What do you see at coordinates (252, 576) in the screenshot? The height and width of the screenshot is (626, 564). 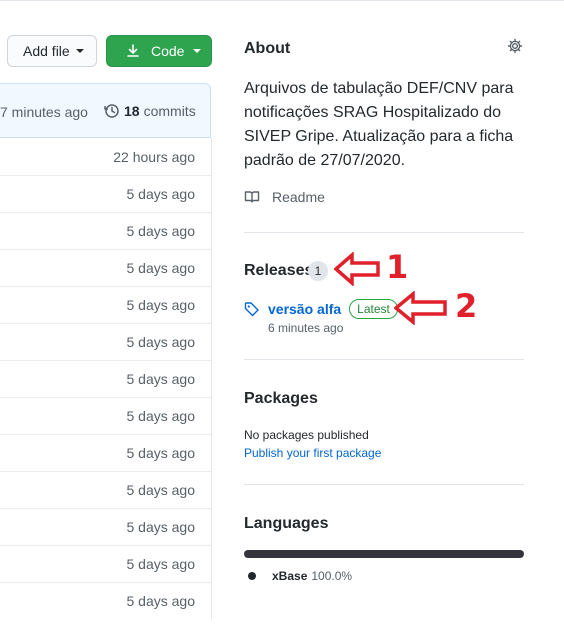 I see `language-color-dot` at bounding box center [252, 576].